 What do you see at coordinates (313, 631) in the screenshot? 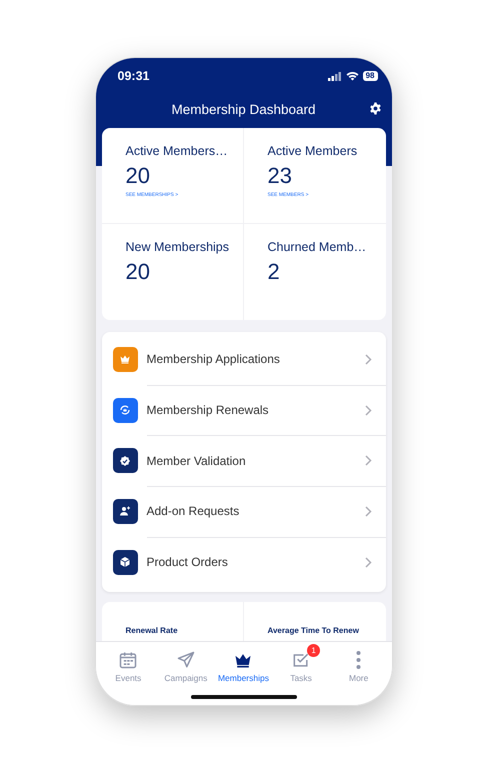
I see `metric-label: Average Time To Renew` at bounding box center [313, 631].